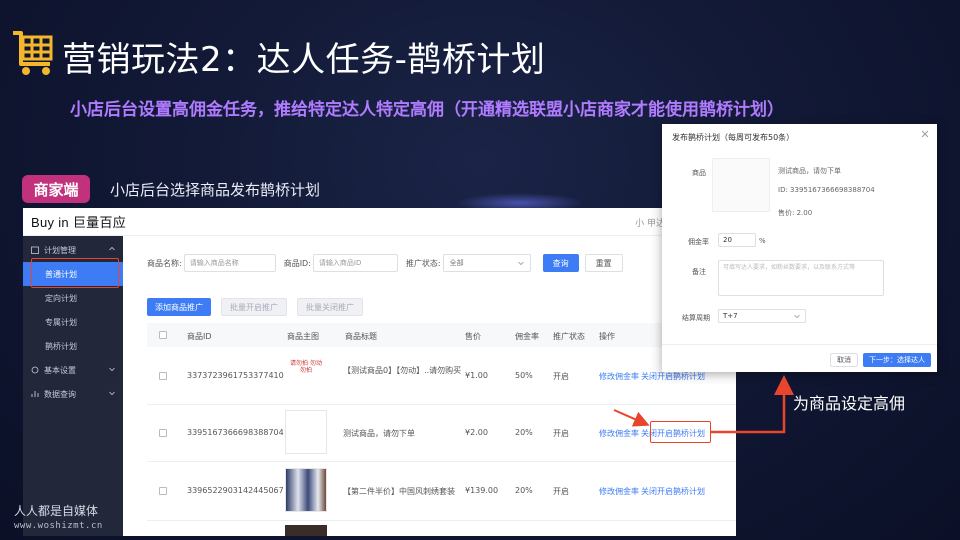  What do you see at coordinates (235, 432) in the screenshot?
I see `product-id: 3395167366698388704` at bounding box center [235, 432].